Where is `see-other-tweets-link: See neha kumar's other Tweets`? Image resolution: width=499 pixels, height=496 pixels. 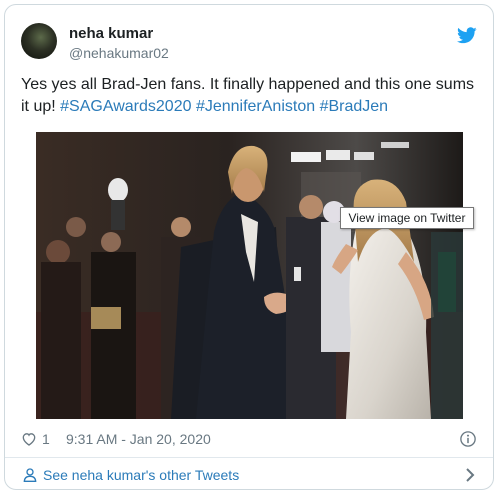
see-other-tweets-link: See neha kumar's other Tweets is located at coordinates (249, 473).